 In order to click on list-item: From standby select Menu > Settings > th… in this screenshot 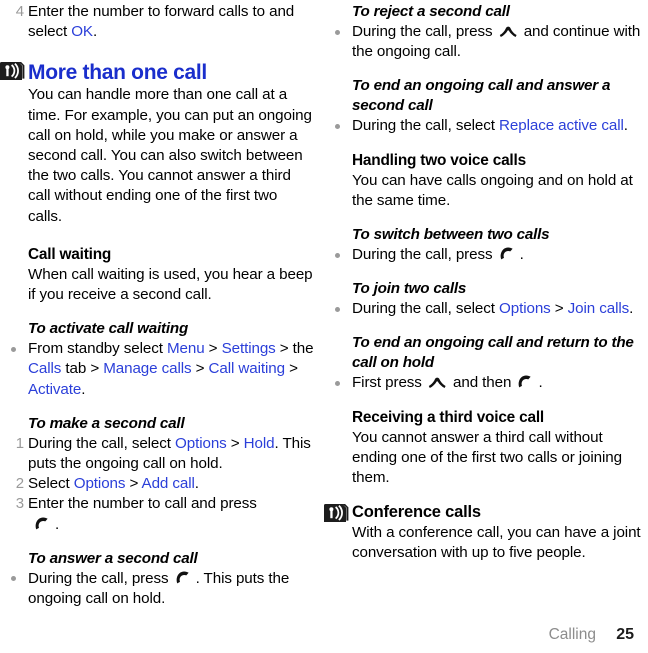, I will do `click(162, 369)`.